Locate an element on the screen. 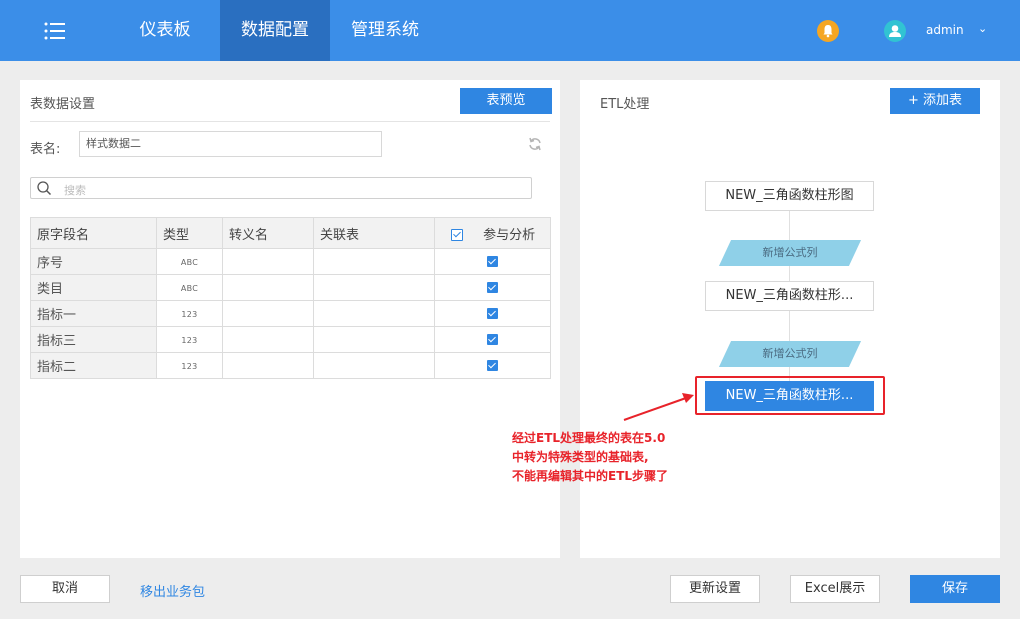 The height and width of the screenshot is (619, 1020). col-header-analyze: 参与分析 is located at coordinates (492, 233).